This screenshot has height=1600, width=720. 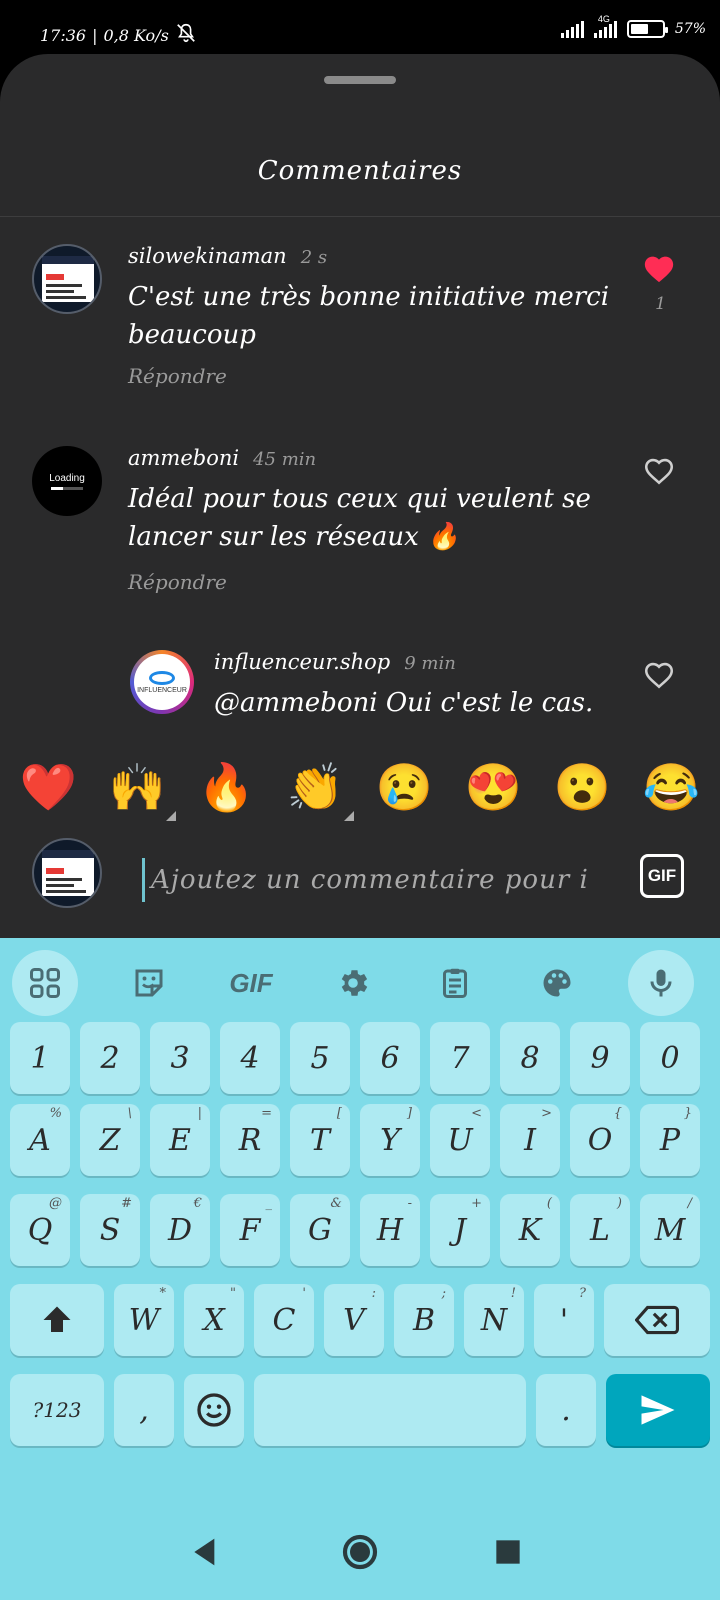 I want to click on key-e: E |, so click(x=180, y=1140).